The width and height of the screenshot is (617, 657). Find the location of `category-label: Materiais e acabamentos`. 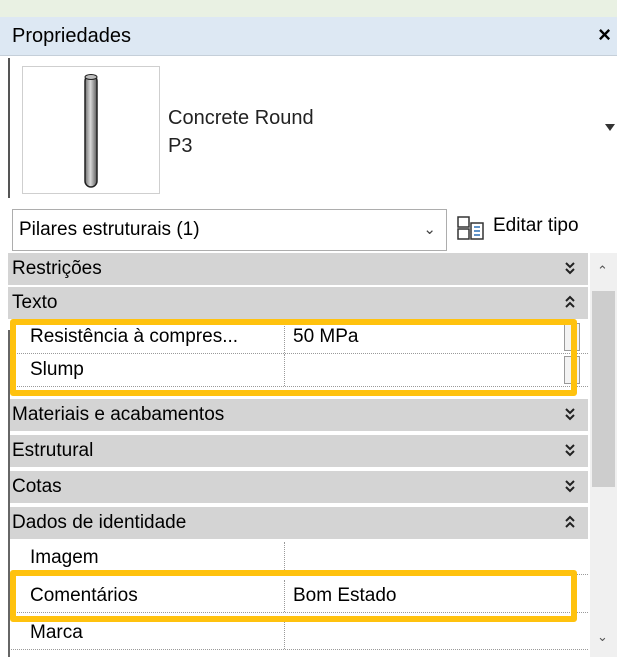

category-label: Materiais e acabamentos is located at coordinates (118, 414).